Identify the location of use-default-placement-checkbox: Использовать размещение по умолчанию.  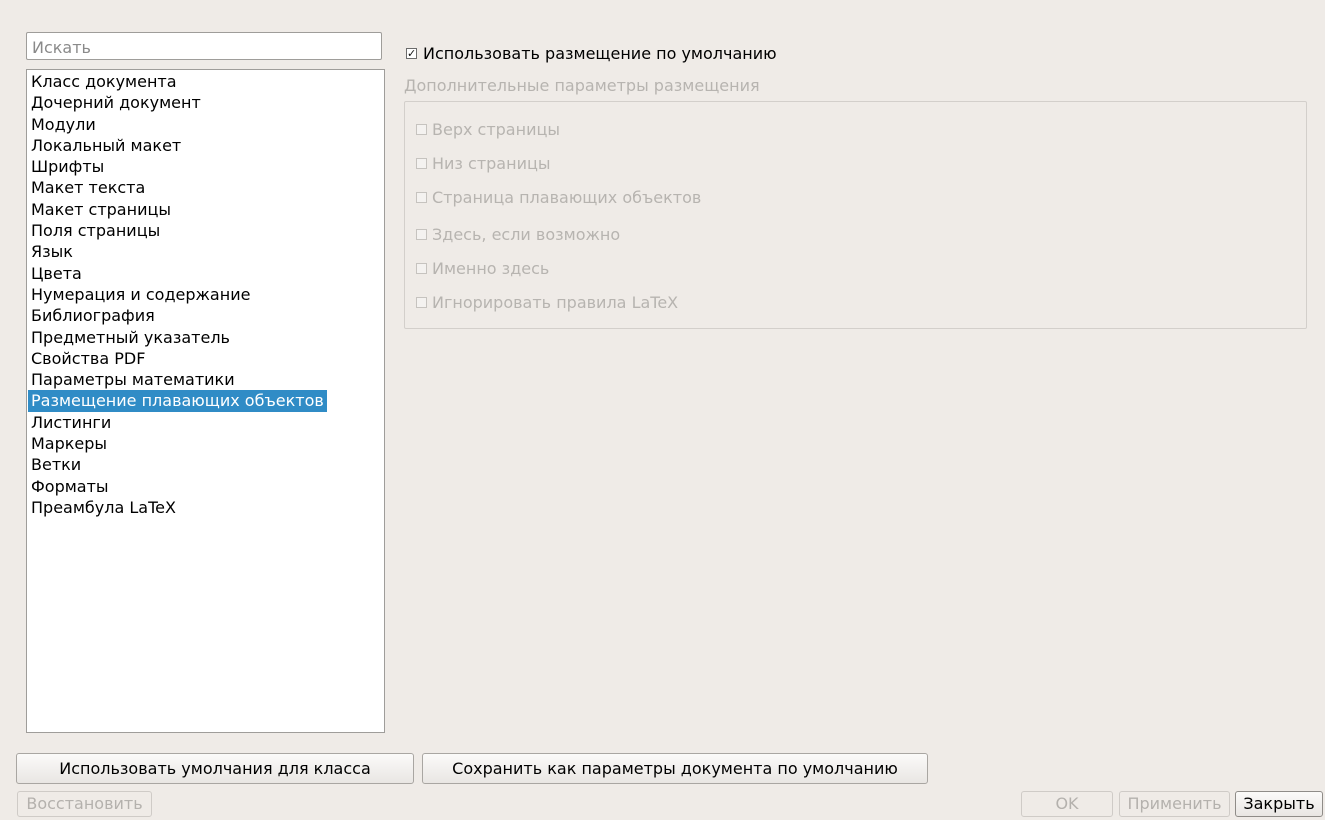
(591, 53).